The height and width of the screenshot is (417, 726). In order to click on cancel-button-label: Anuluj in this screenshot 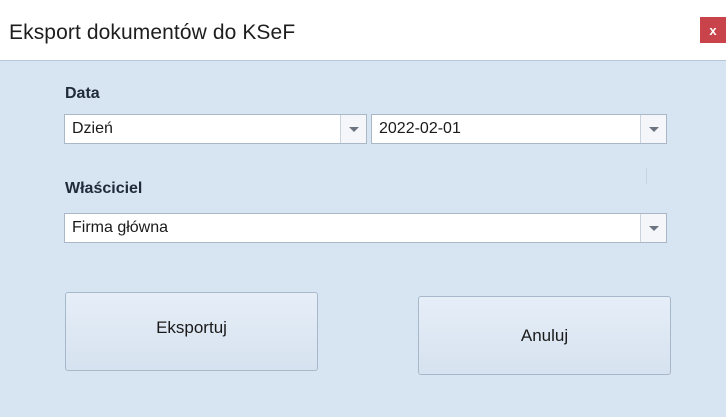, I will do `click(544, 335)`.